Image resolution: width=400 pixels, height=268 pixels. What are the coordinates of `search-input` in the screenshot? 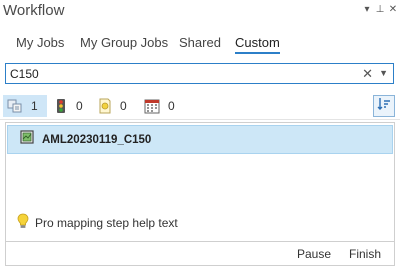 It's located at (180, 73).